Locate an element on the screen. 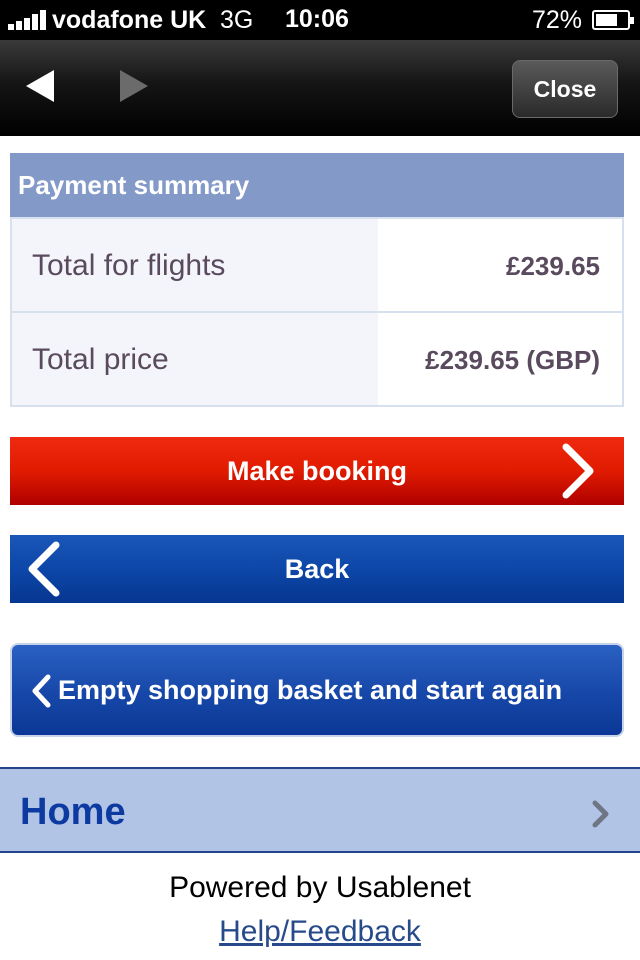 The height and width of the screenshot is (960, 640). summary-row-total: Total price £239.65 (GBP) is located at coordinates (317, 358).